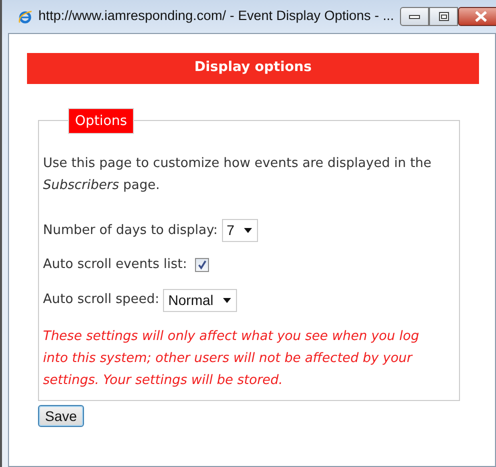 The width and height of the screenshot is (496, 467). What do you see at coordinates (237, 175) in the screenshot?
I see `intro-text: Use this page to customize how events are displayed in the Subscribers page.` at bounding box center [237, 175].